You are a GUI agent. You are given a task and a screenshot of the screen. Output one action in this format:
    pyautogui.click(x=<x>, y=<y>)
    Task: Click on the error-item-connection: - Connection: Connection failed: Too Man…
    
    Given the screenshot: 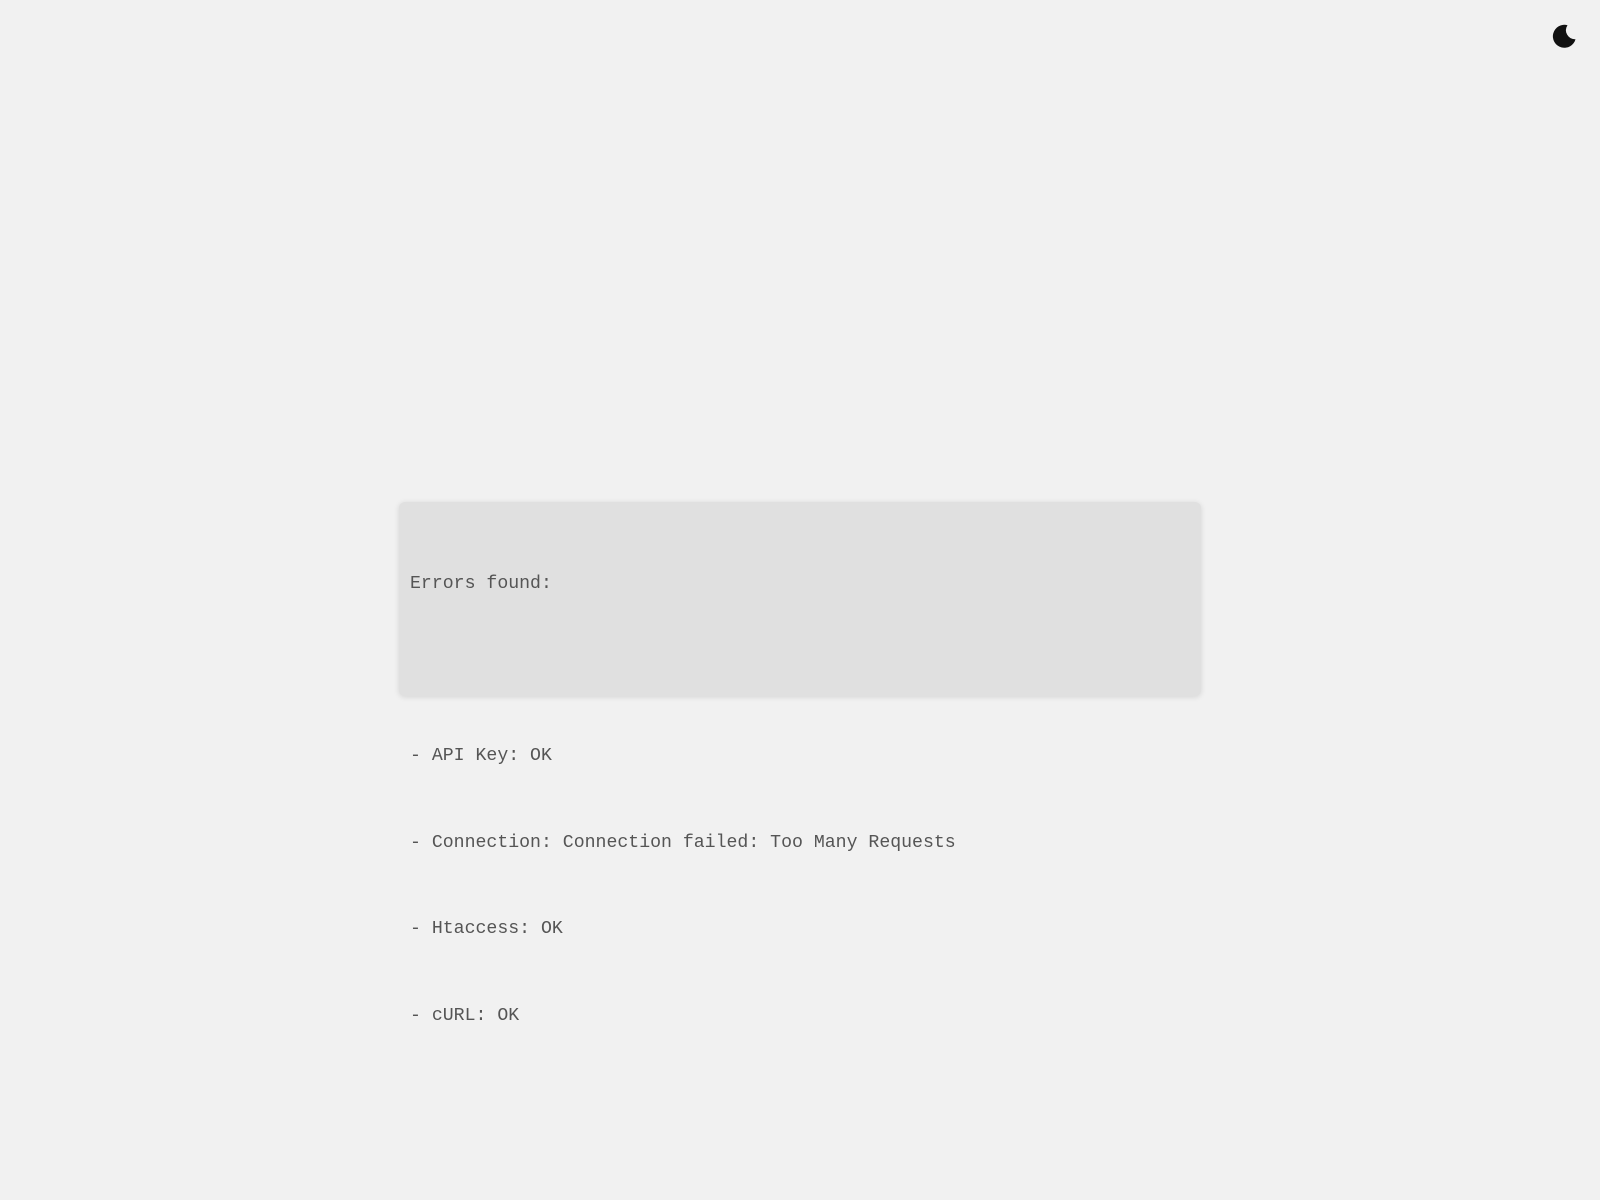 What is the action you would take?
    pyautogui.click(x=683, y=842)
    